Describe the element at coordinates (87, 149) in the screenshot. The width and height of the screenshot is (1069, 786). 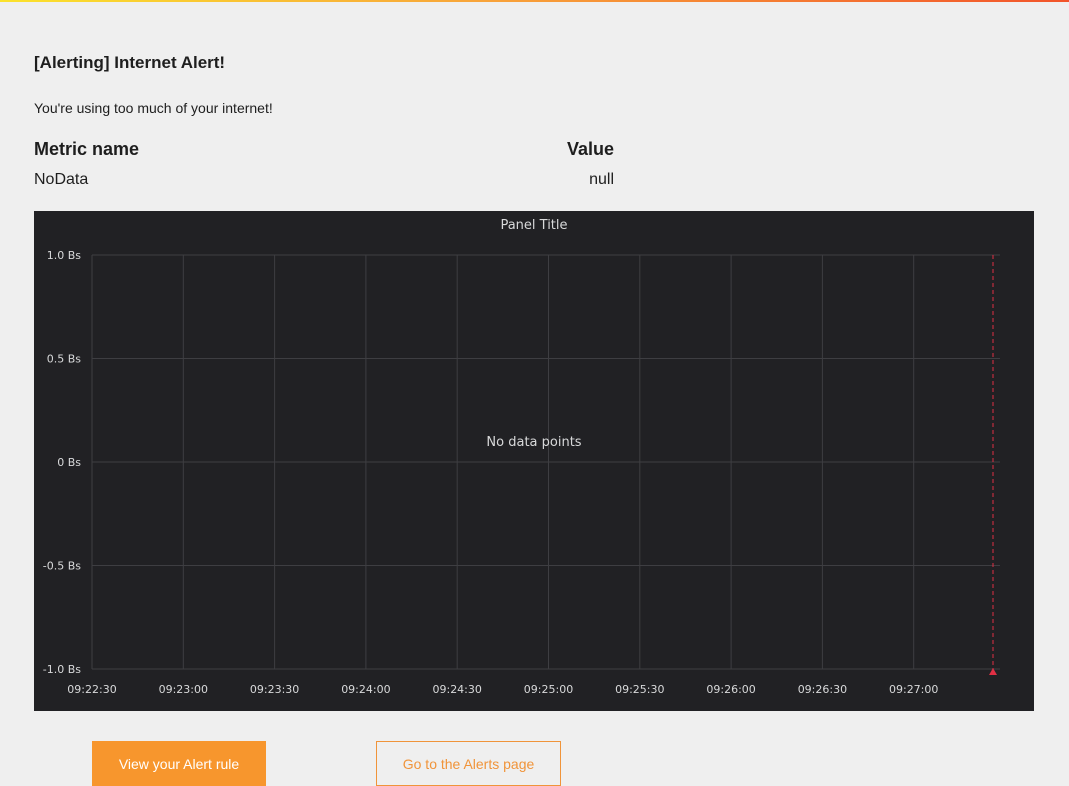
I see `metric-name-header: Metric name` at that location.